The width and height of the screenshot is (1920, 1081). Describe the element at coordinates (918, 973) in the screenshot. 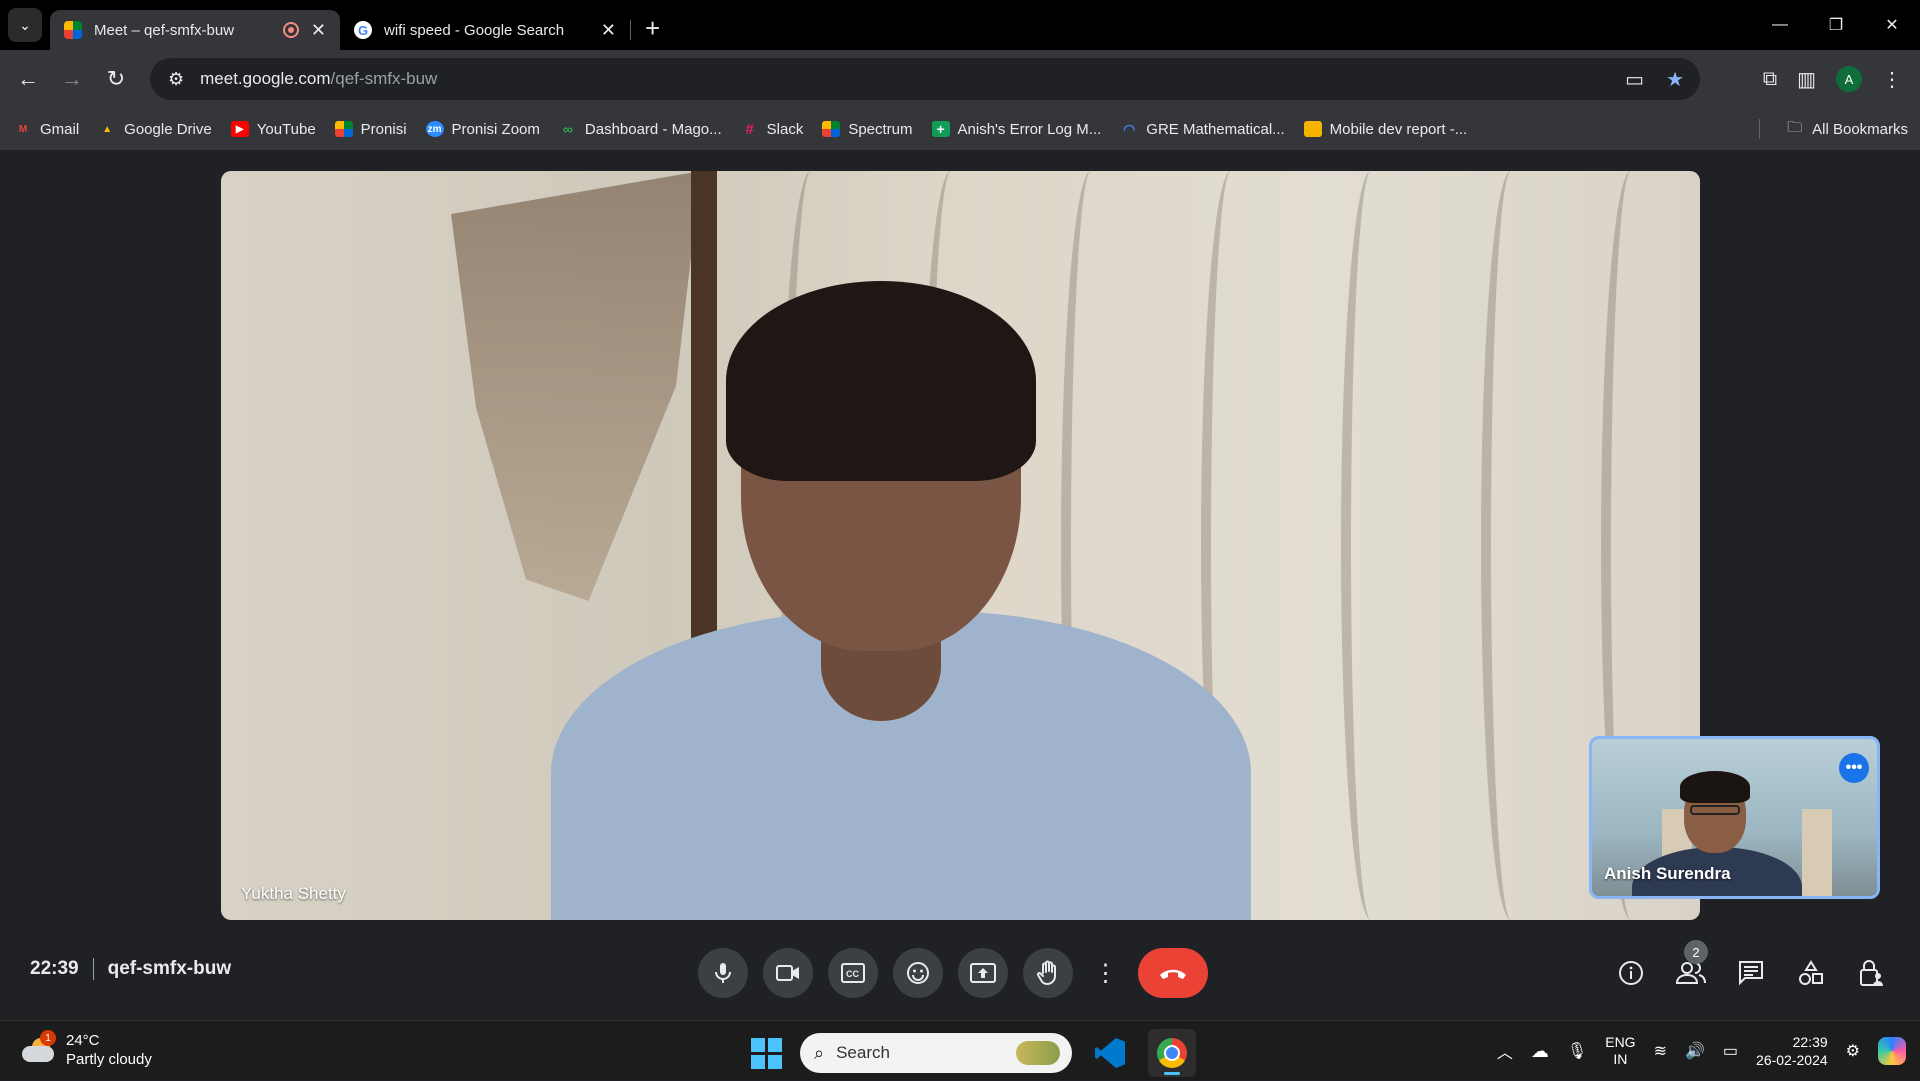

I see `reactions-button` at that location.